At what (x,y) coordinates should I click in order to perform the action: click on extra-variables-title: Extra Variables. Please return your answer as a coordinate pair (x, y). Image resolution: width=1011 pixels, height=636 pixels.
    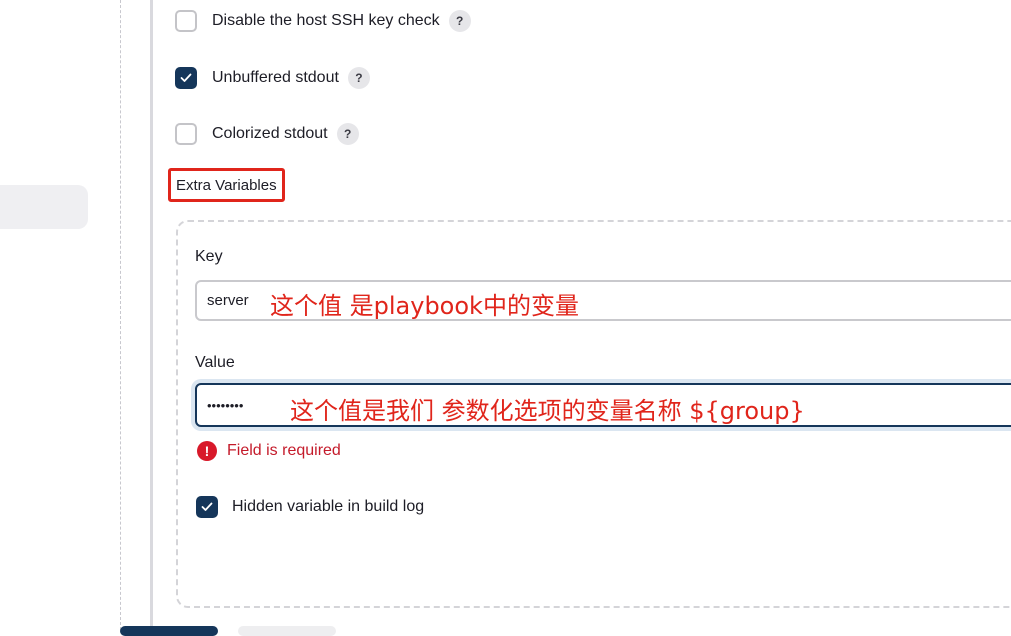
    Looking at the image, I should click on (226, 185).